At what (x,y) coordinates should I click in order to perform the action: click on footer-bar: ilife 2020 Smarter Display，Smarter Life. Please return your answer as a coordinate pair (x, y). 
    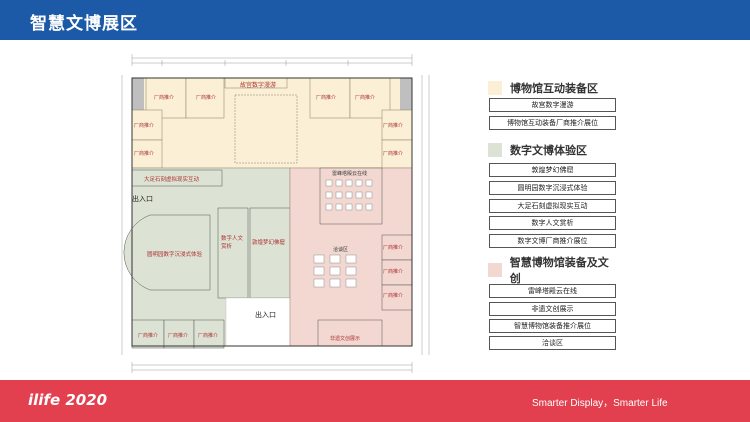
    Looking at the image, I should click on (375, 401).